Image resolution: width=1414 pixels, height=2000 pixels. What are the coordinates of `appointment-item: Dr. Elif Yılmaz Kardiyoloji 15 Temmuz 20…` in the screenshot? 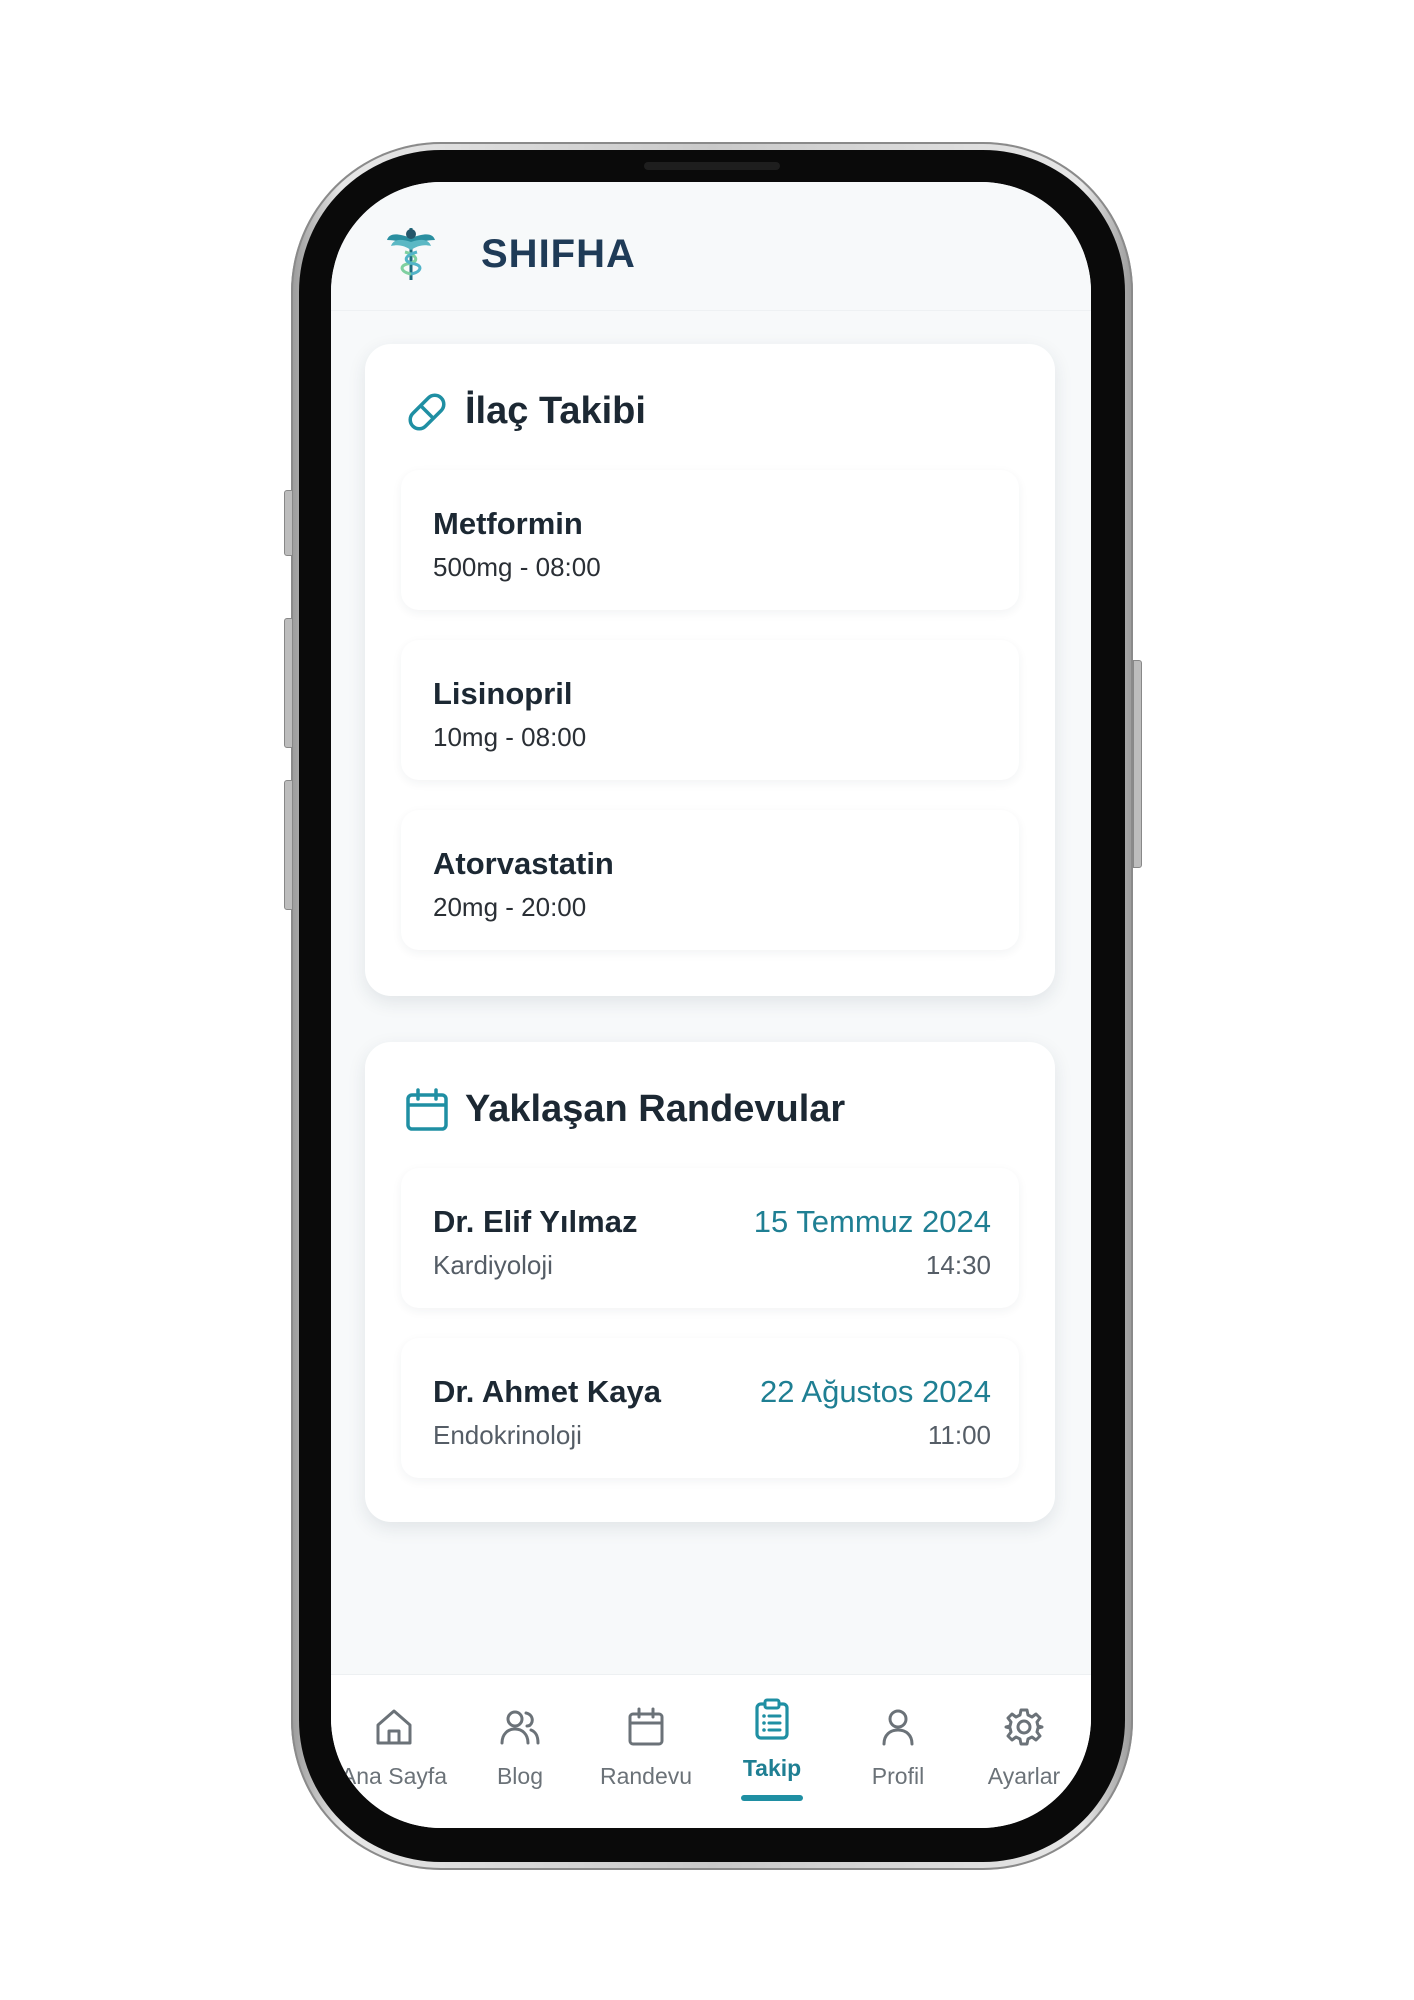 It's located at (710, 1238).